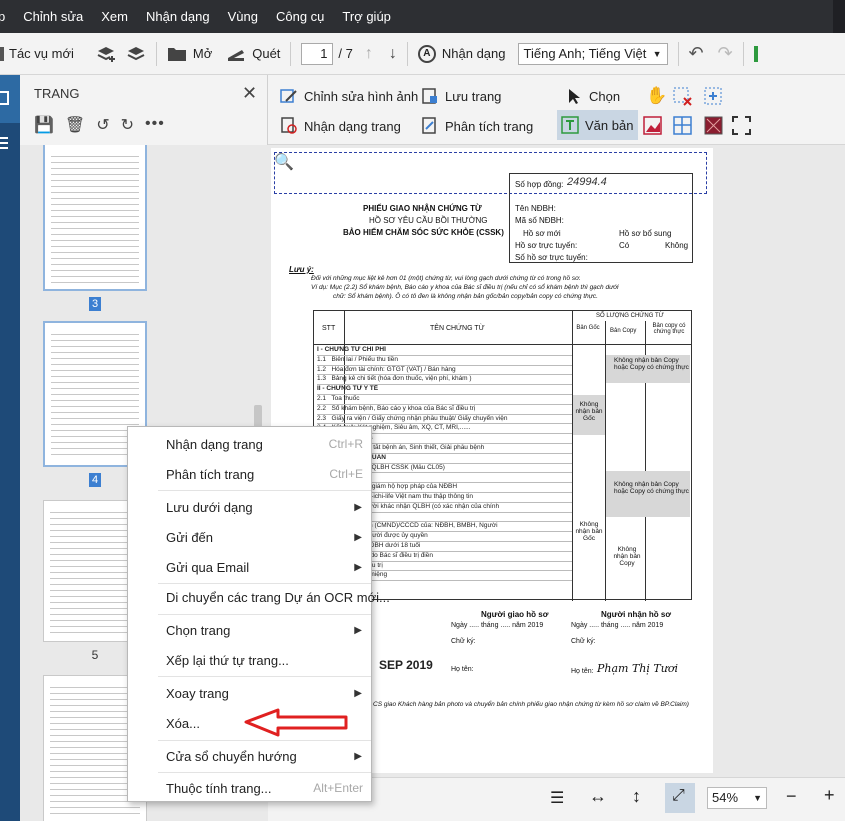 The height and width of the screenshot is (821, 845). I want to click on page-thumbnail, so click(95, 218).